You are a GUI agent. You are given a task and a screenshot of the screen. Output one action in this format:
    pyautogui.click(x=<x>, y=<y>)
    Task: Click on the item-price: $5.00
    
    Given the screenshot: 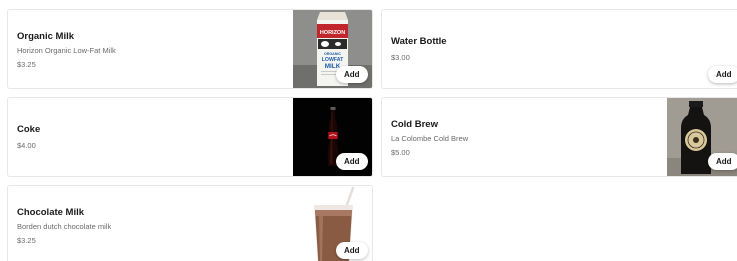 What is the action you would take?
    pyautogui.click(x=400, y=152)
    